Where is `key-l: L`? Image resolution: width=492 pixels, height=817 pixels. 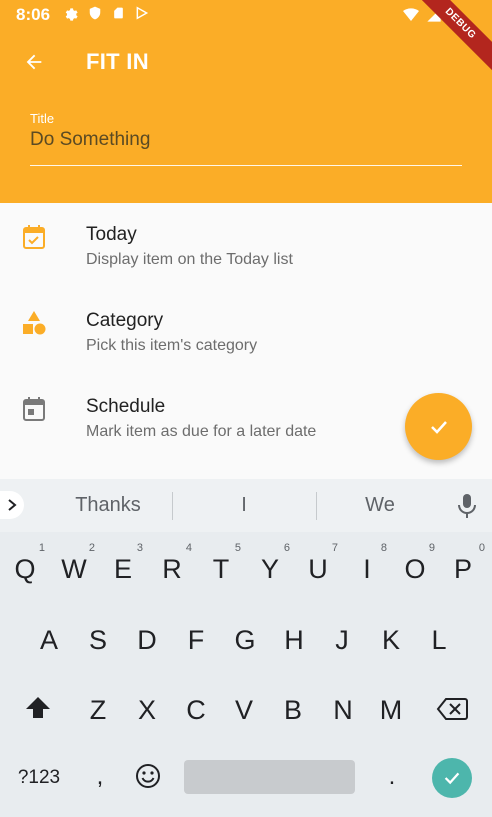 key-l: L is located at coordinates (439, 640).